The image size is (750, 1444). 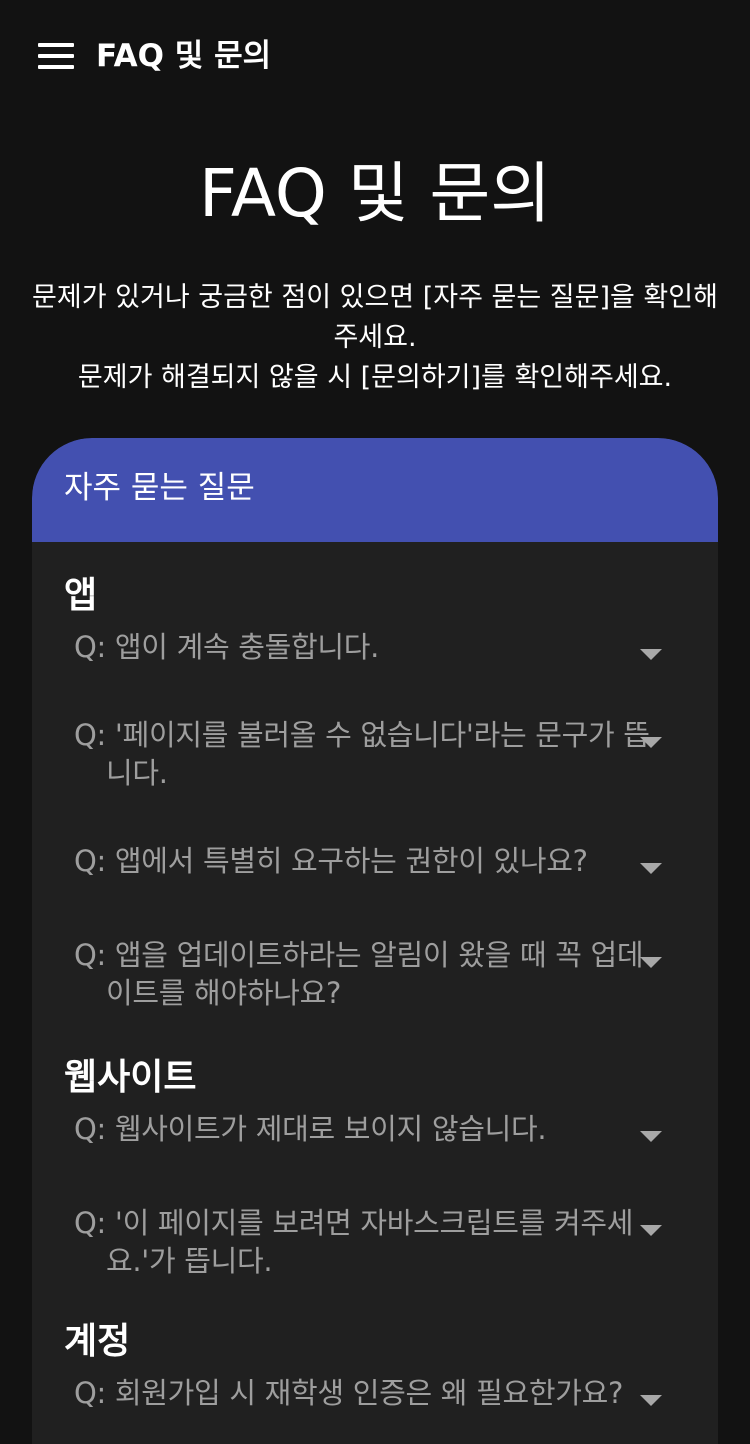 What do you see at coordinates (130, 1077) in the screenshot?
I see `section-title-website: 웹사이트` at bounding box center [130, 1077].